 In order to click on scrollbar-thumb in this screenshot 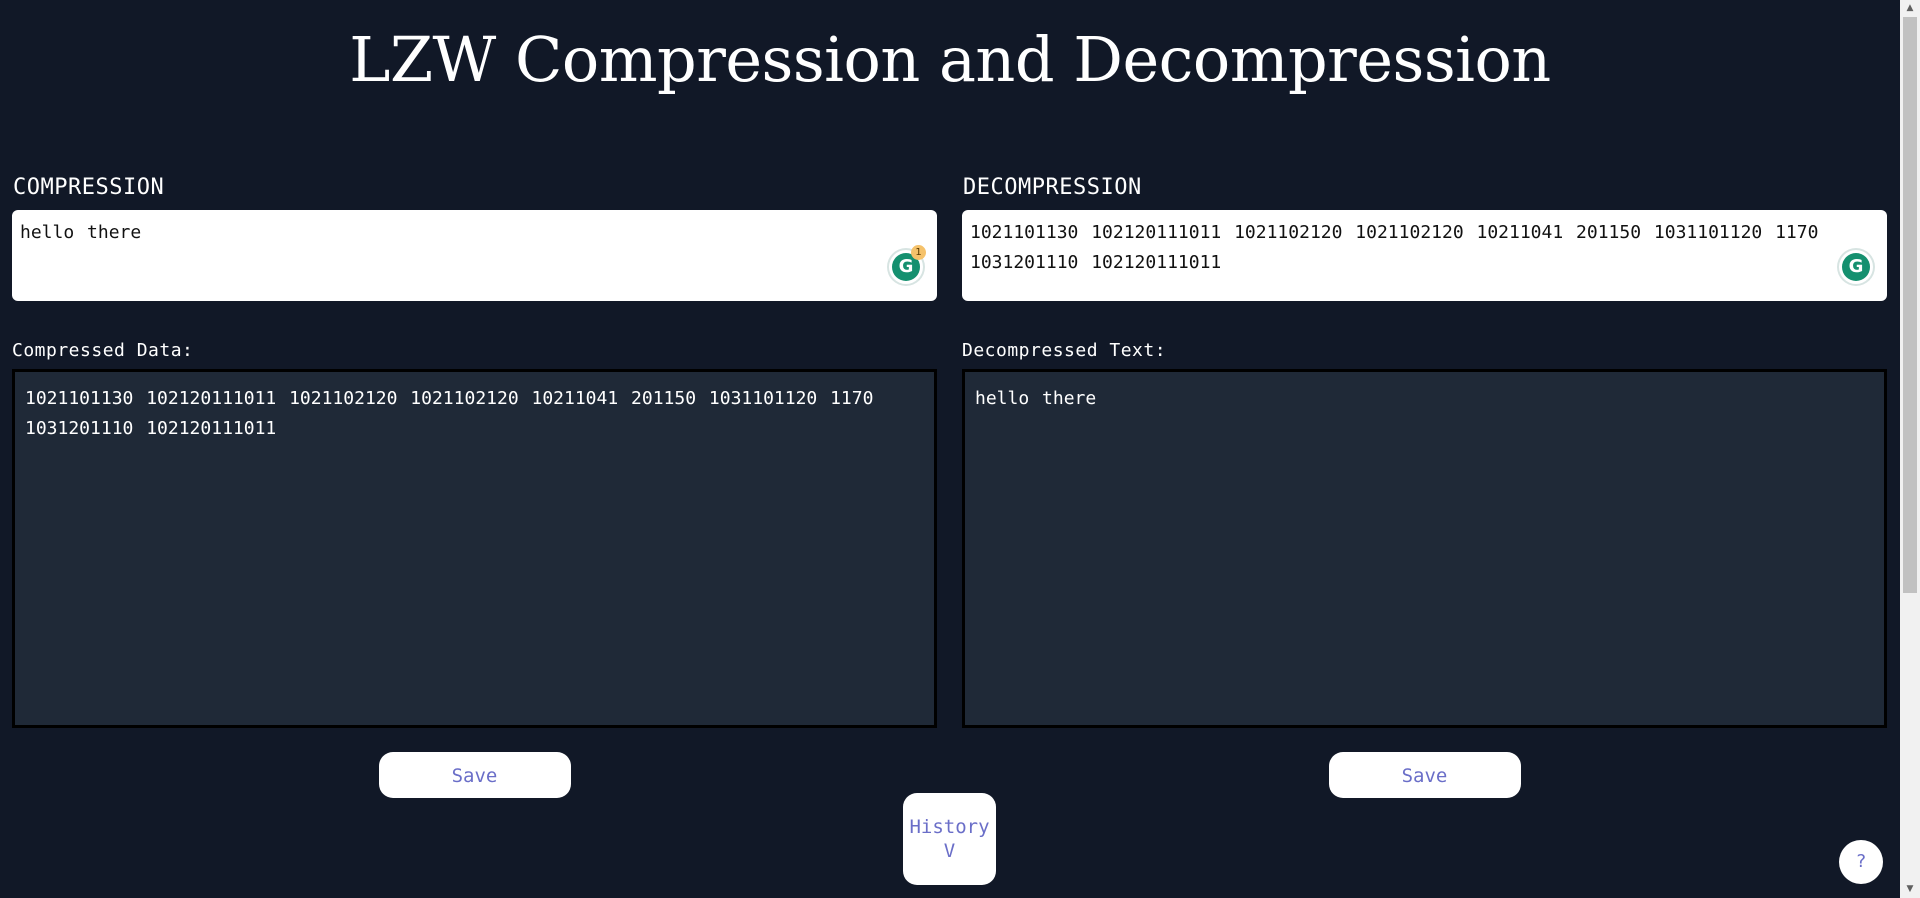, I will do `click(1910, 305)`.